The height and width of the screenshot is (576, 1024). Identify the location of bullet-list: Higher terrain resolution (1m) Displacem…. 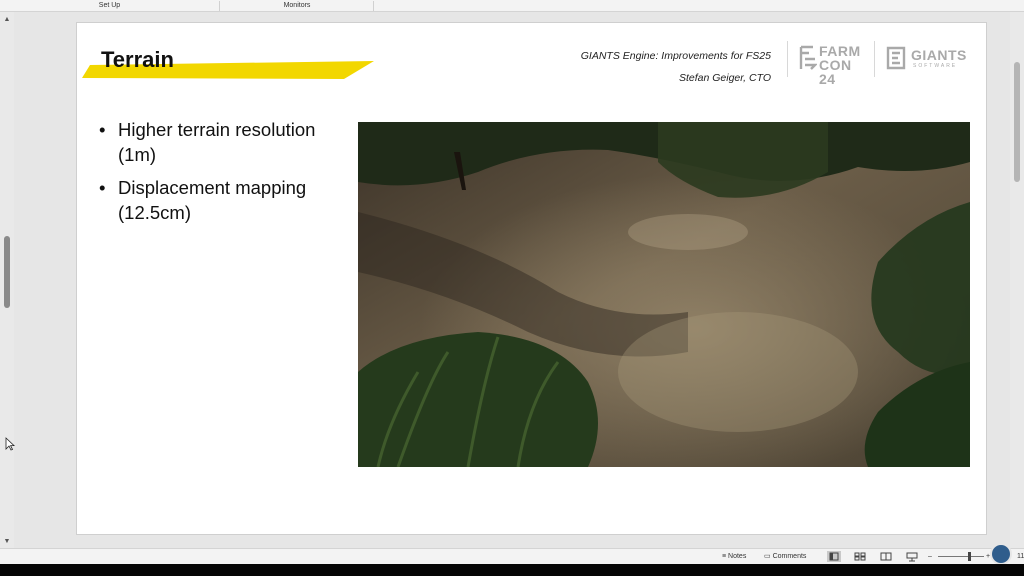
(224, 175).